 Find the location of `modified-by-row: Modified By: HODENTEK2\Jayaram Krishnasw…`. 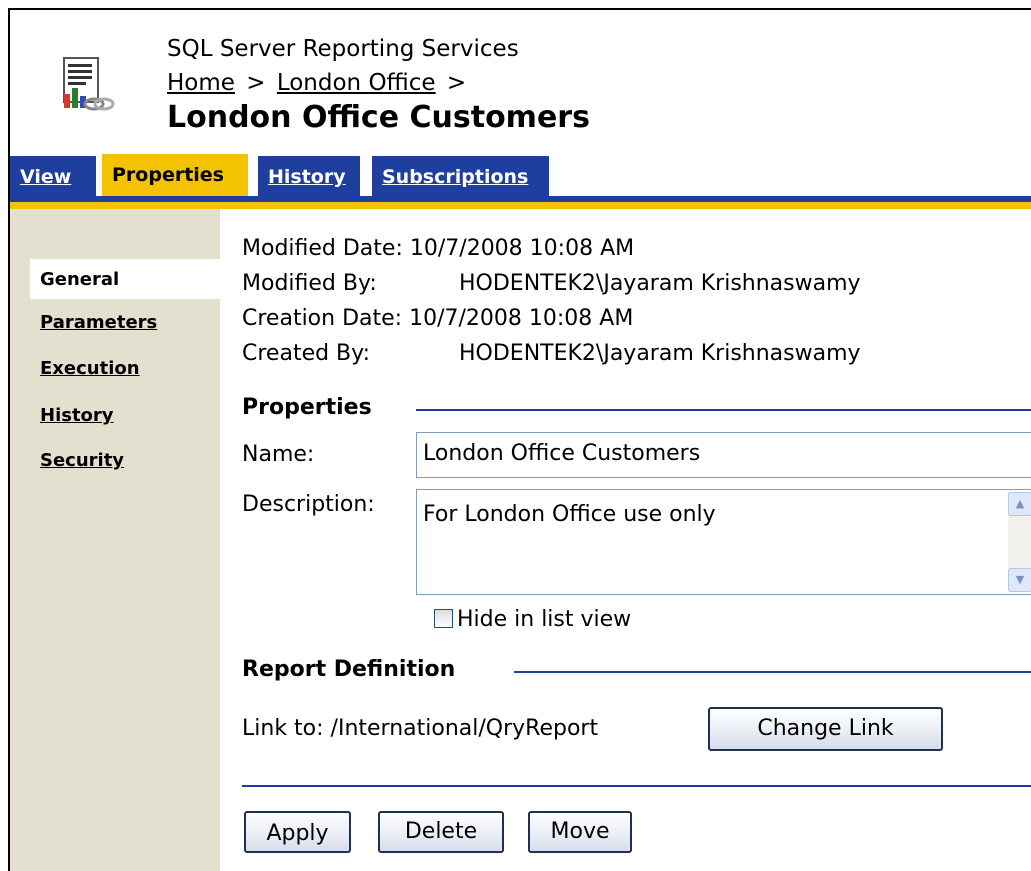

modified-by-row: Modified By: HODENTEK2\Jayaram Krishnasw… is located at coordinates (551, 283).